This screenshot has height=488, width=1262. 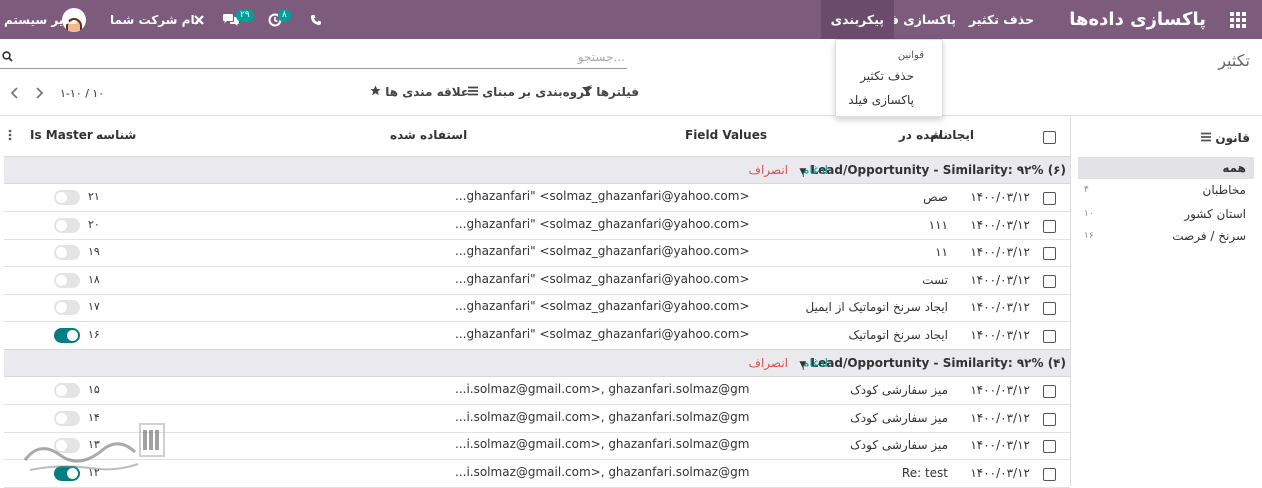 What do you see at coordinates (530, 92) in the screenshot?
I see `group-by-button: گروه‌بندی بر مبنای` at bounding box center [530, 92].